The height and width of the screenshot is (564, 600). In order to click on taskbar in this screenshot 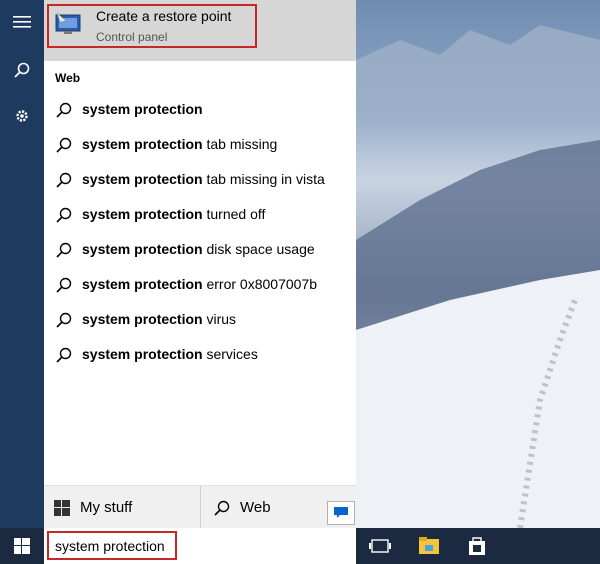, I will do `click(300, 546)`.